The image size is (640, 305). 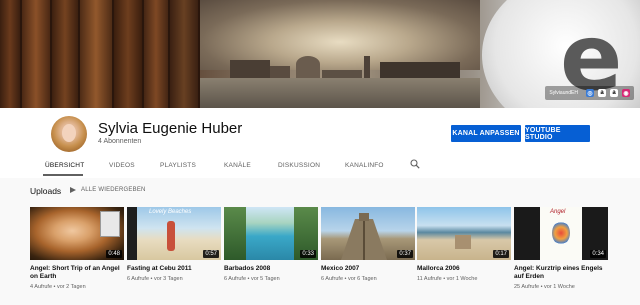 I want to click on video-title: Barbados 2008, so click(x=271, y=269).